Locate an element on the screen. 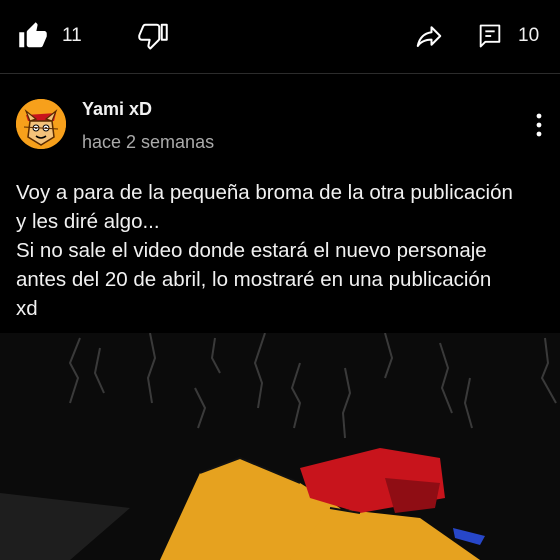  thumbs-down-icon is located at coordinates (153, 36).